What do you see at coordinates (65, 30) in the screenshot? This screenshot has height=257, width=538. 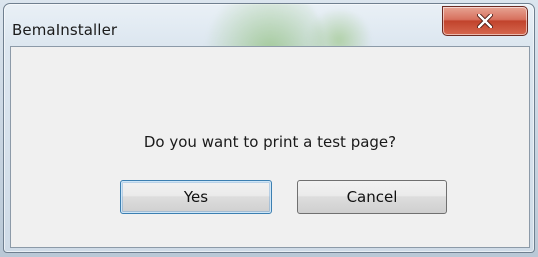 I see `window-title: BemaInstaller` at bounding box center [65, 30].